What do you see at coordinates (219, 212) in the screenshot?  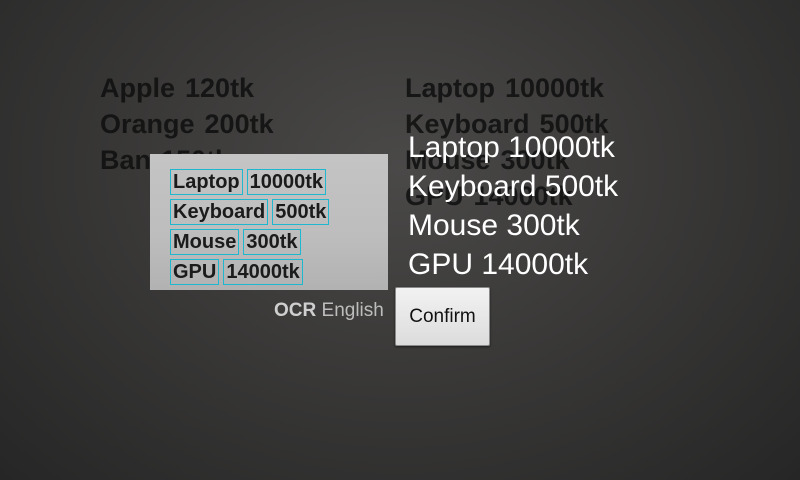 I see `word-box: Keyboard` at bounding box center [219, 212].